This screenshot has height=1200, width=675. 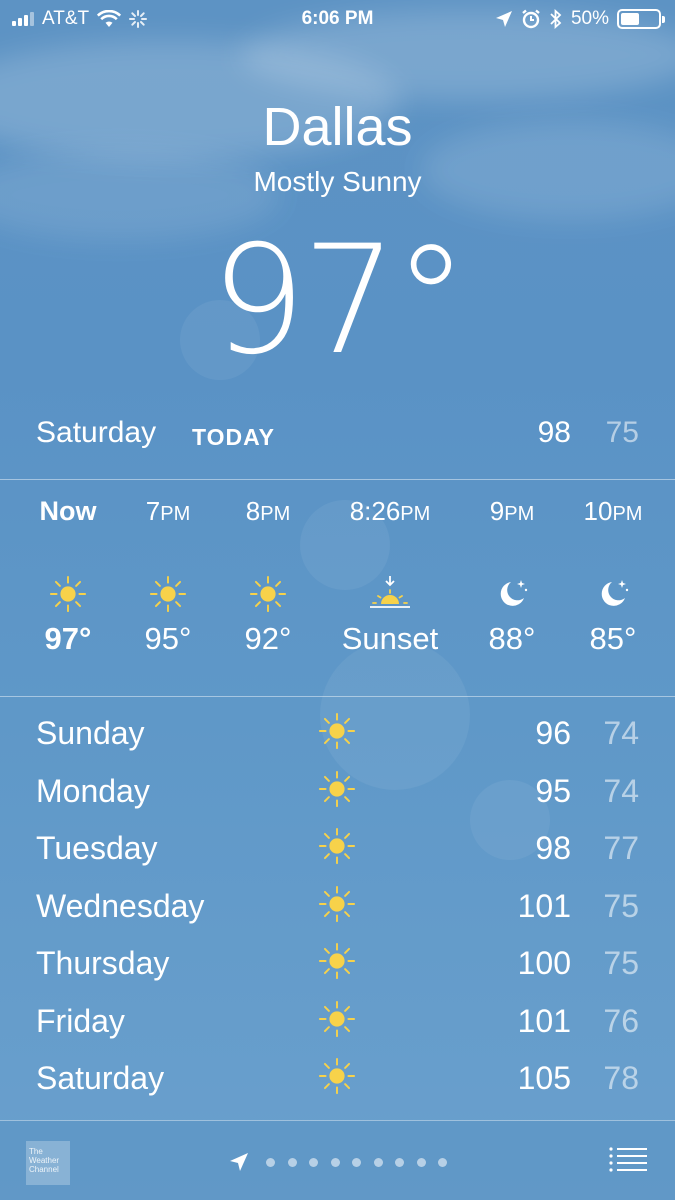 What do you see at coordinates (100, 1078) in the screenshot?
I see `day-name: Saturday` at bounding box center [100, 1078].